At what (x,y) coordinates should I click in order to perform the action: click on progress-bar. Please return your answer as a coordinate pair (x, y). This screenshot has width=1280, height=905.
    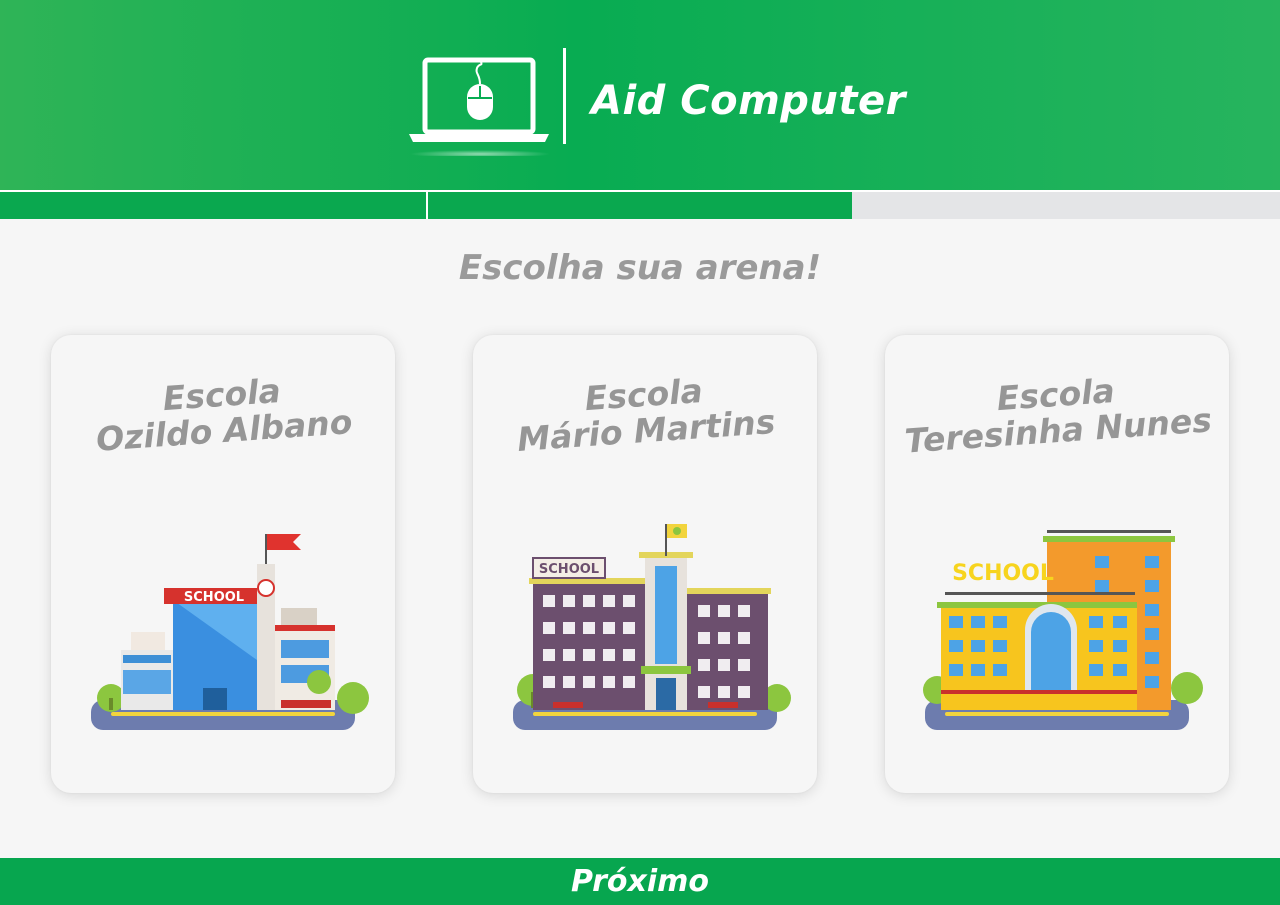
    Looking at the image, I should click on (640, 204).